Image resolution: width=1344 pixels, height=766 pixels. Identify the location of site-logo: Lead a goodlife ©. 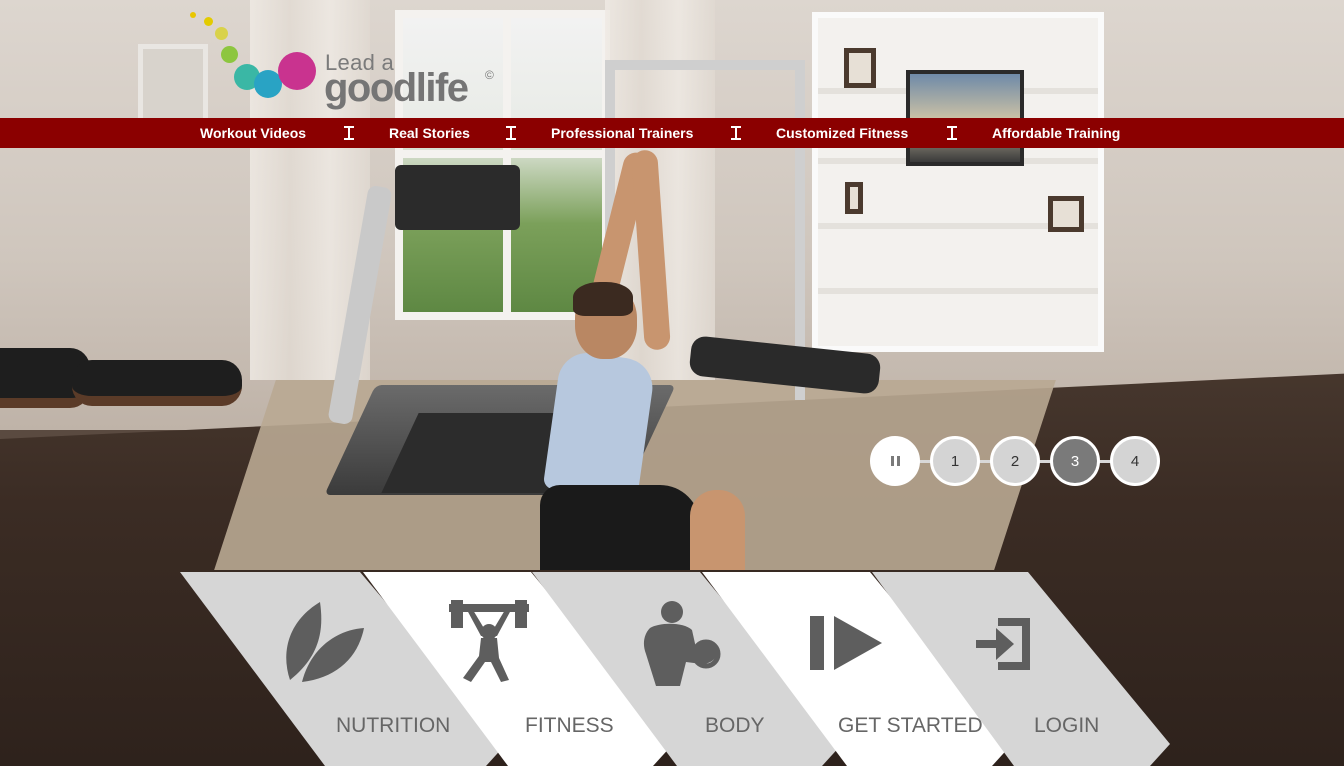
(348, 64).